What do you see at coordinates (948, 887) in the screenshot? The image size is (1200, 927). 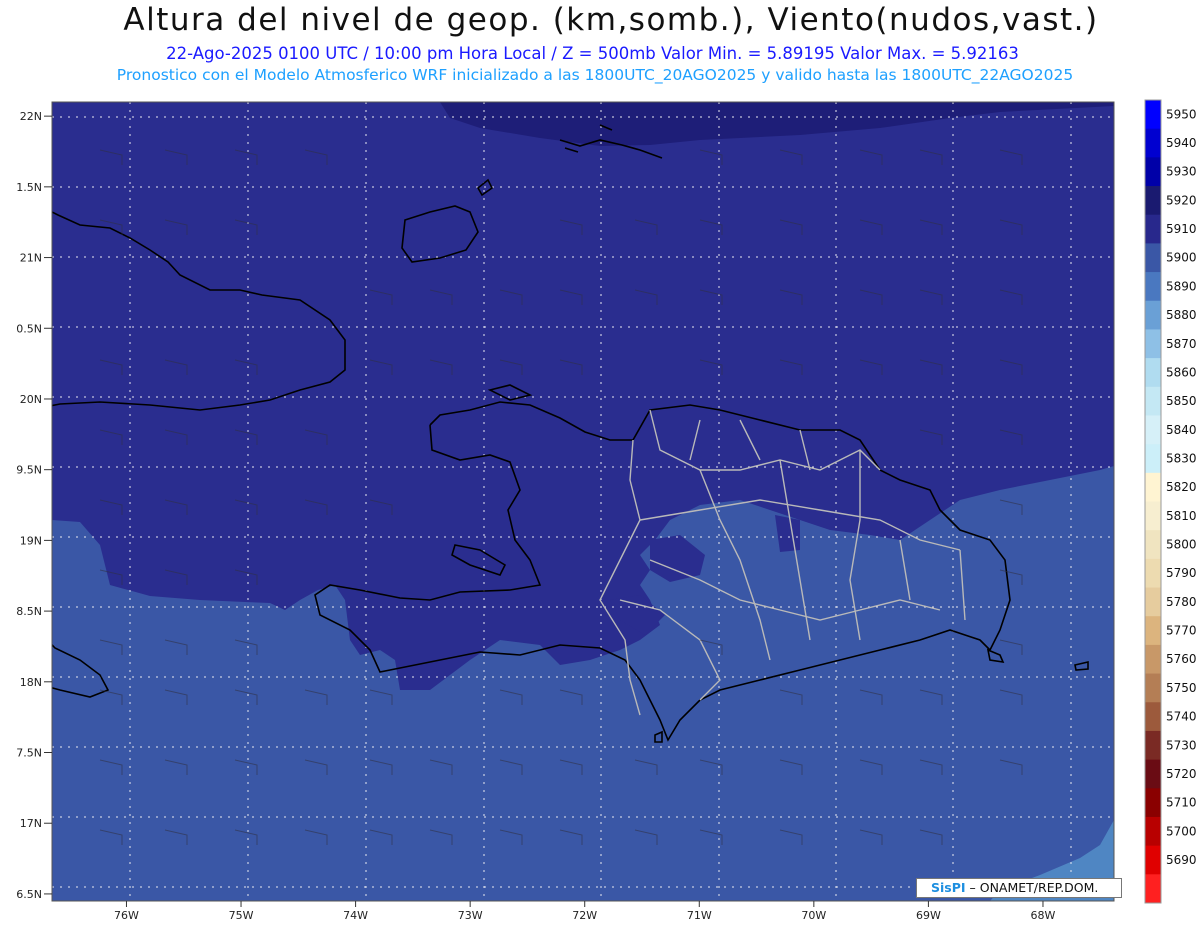 I see `sispi-brand: SisPI` at bounding box center [948, 887].